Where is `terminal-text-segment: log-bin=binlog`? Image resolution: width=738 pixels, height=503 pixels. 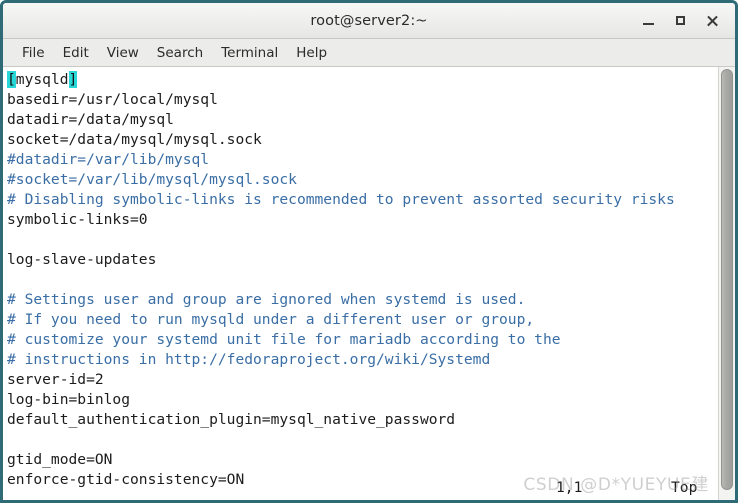 terminal-text-segment: log-bin=binlog is located at coordinates (69, 399).